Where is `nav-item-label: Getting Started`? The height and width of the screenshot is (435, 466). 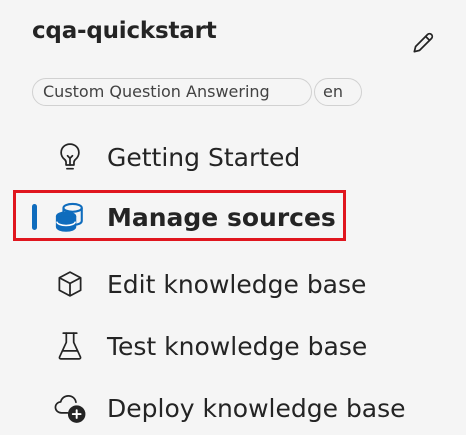
nav-item-label: Getting Started is located at coordinates (204, 157).